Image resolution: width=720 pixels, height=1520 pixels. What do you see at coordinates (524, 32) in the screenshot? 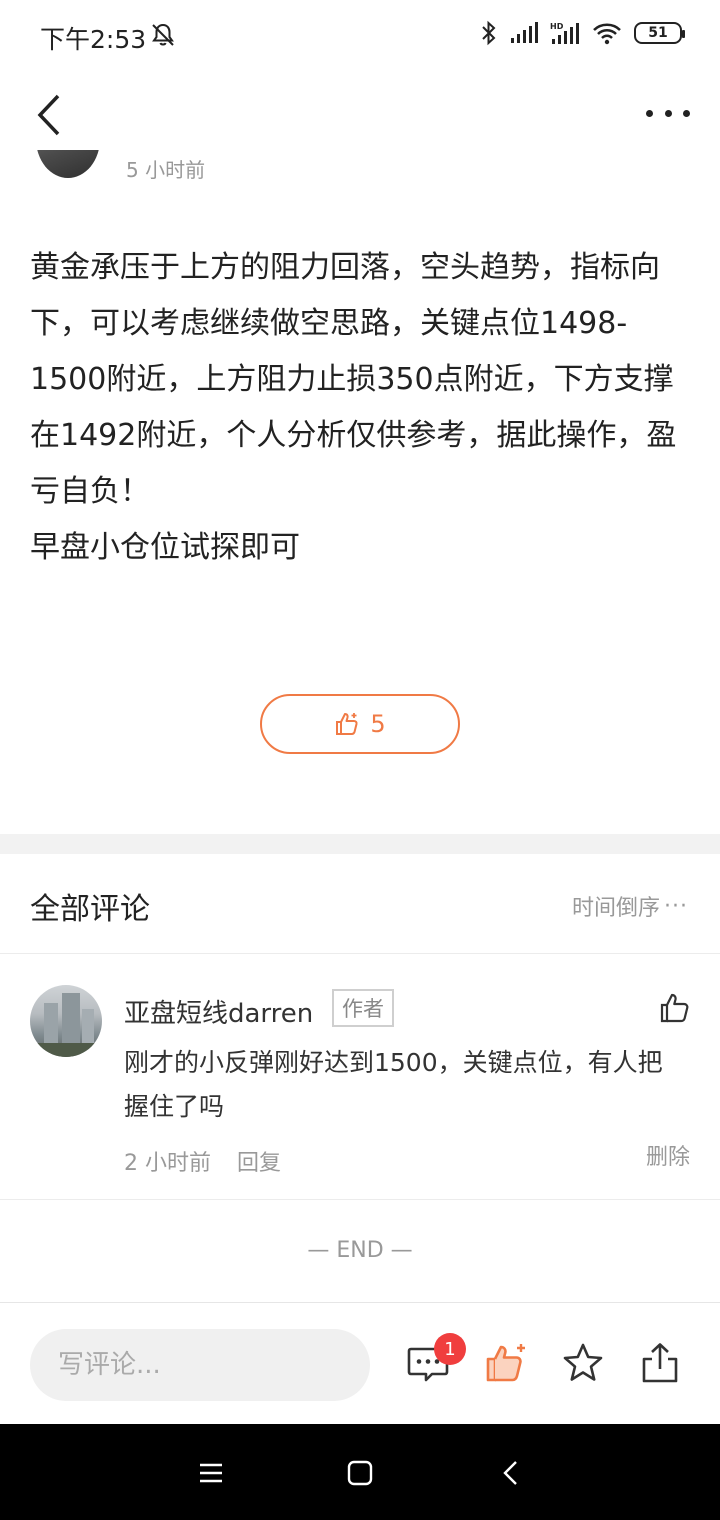
I see `signal-icon` at bounding box center [524, 32].